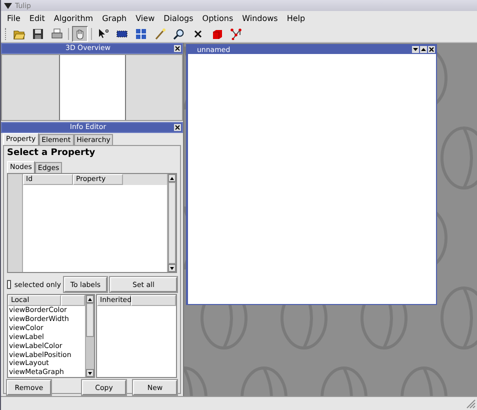 The height and width of the screenshot is (410, 477). Describe the element at coordinates (145, 18) in the screenshot. I see `menu-item: View` at that location.